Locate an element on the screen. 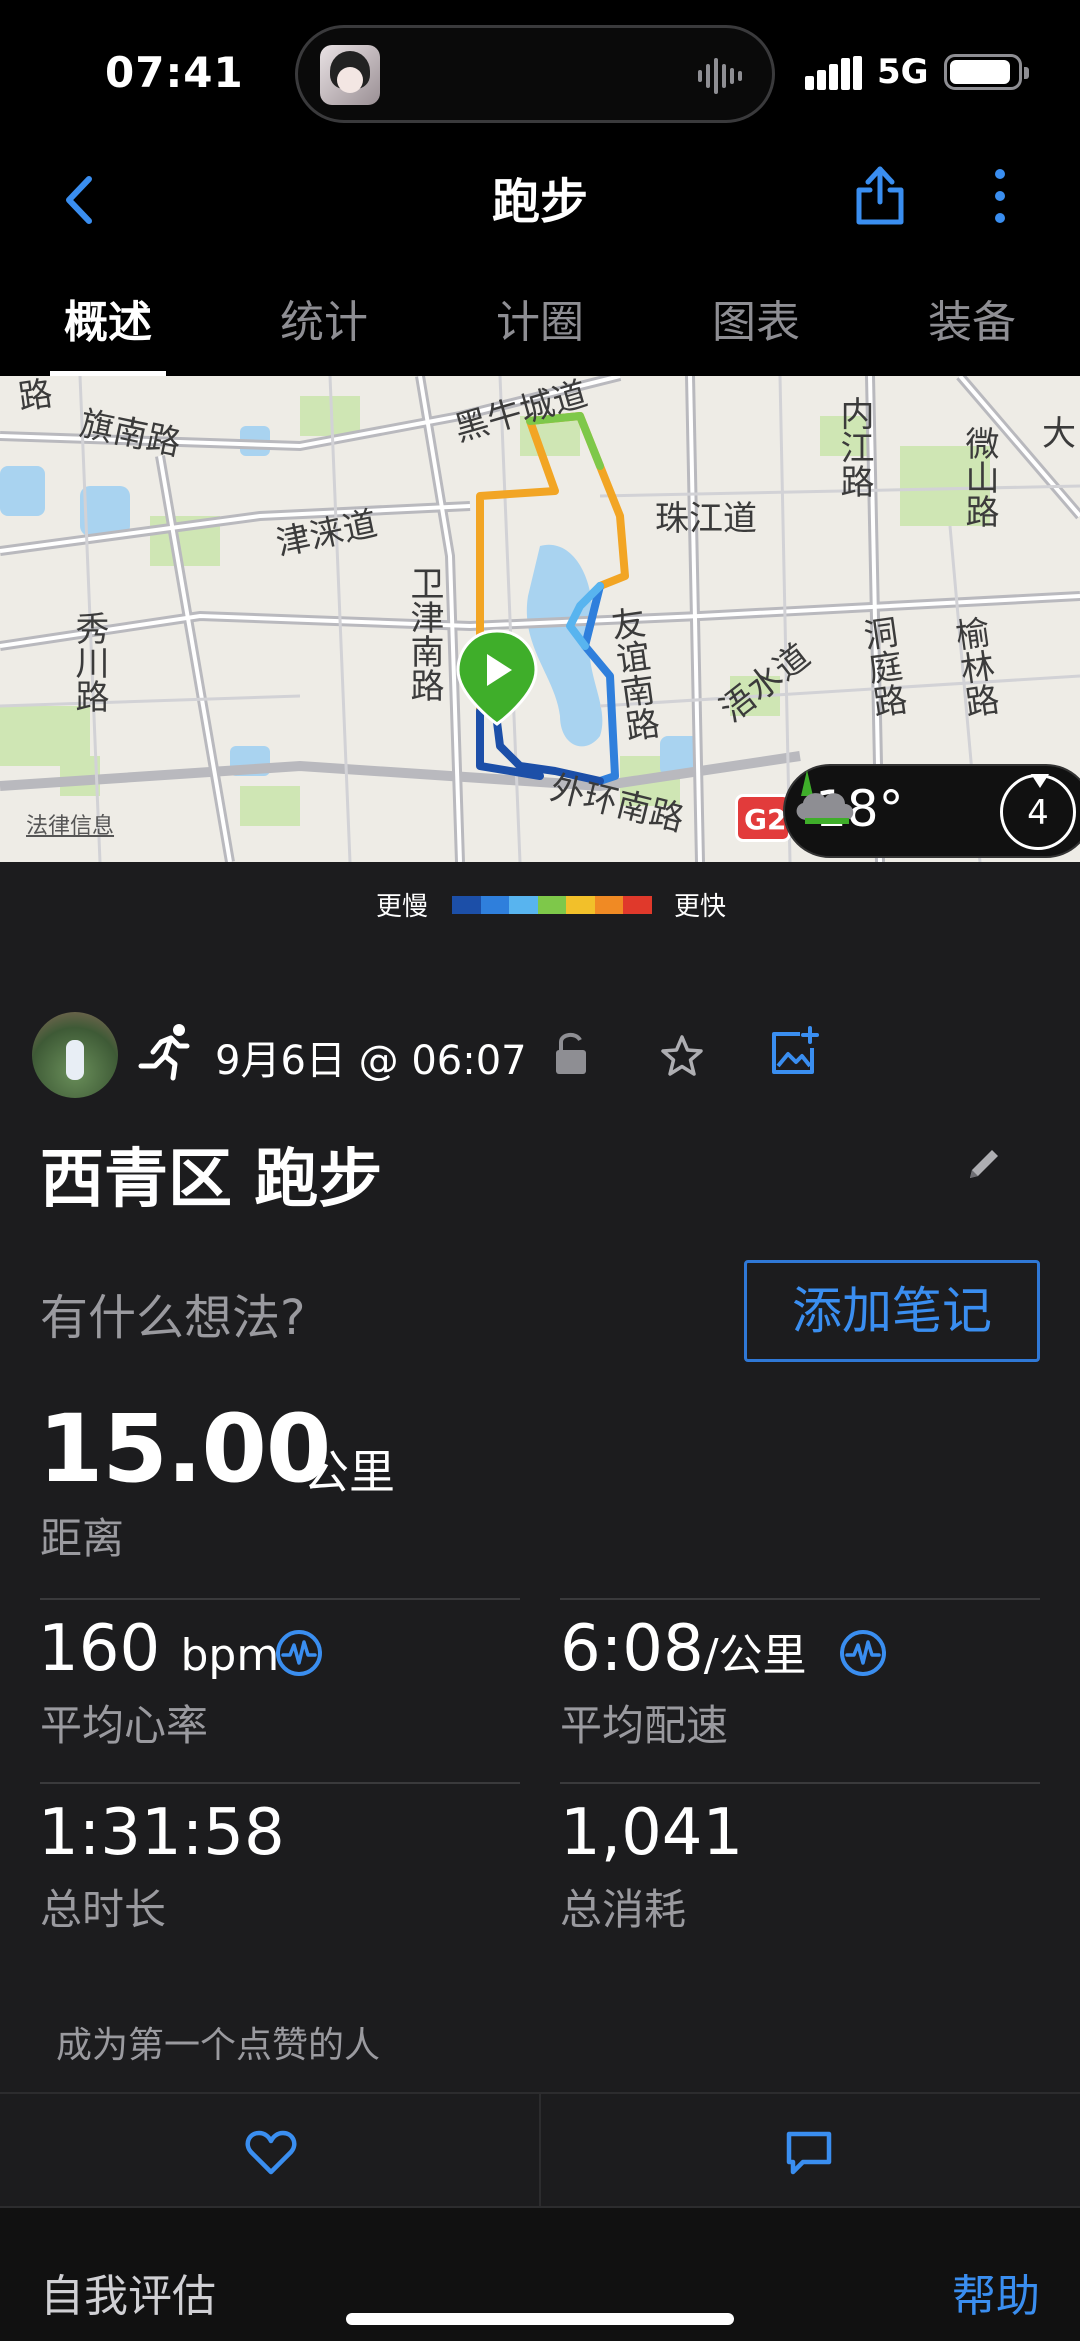 The image size is (1080, 2341). cellular-signal-icon is located at coordinates (833, 73).